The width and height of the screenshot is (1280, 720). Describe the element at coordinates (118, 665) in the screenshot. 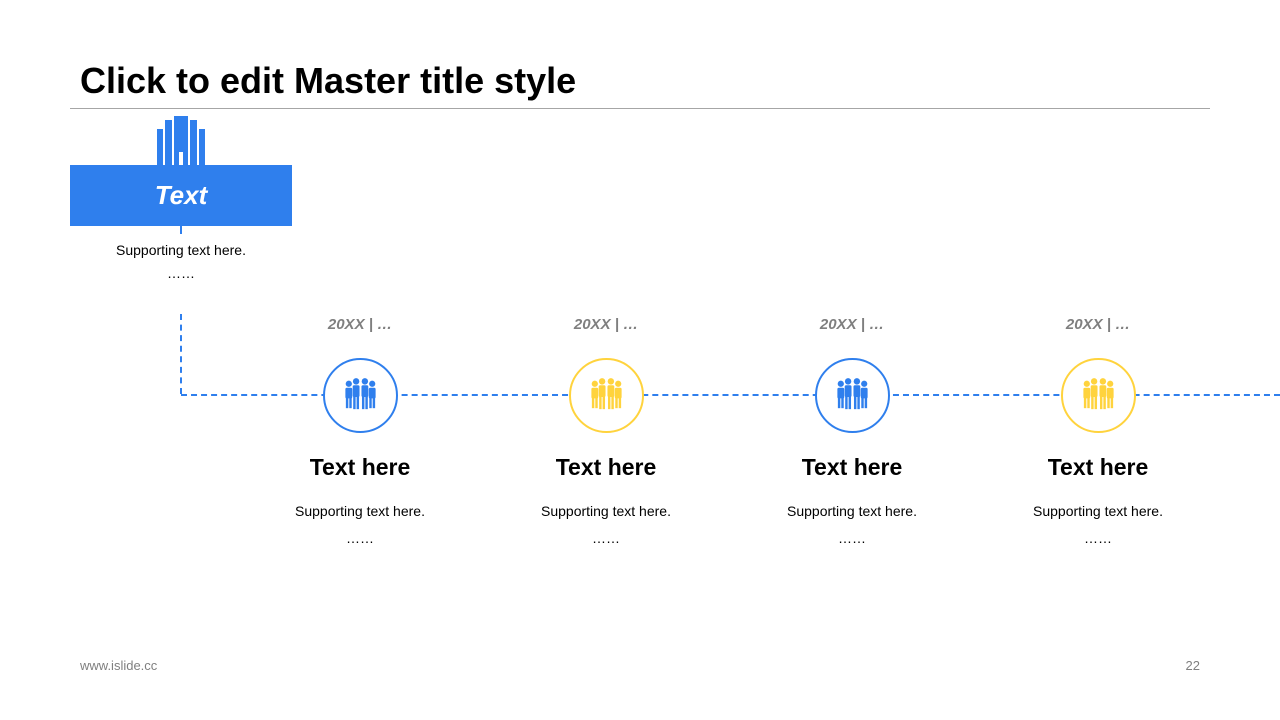

I see `footer-url: www.islide.cc` at that location.